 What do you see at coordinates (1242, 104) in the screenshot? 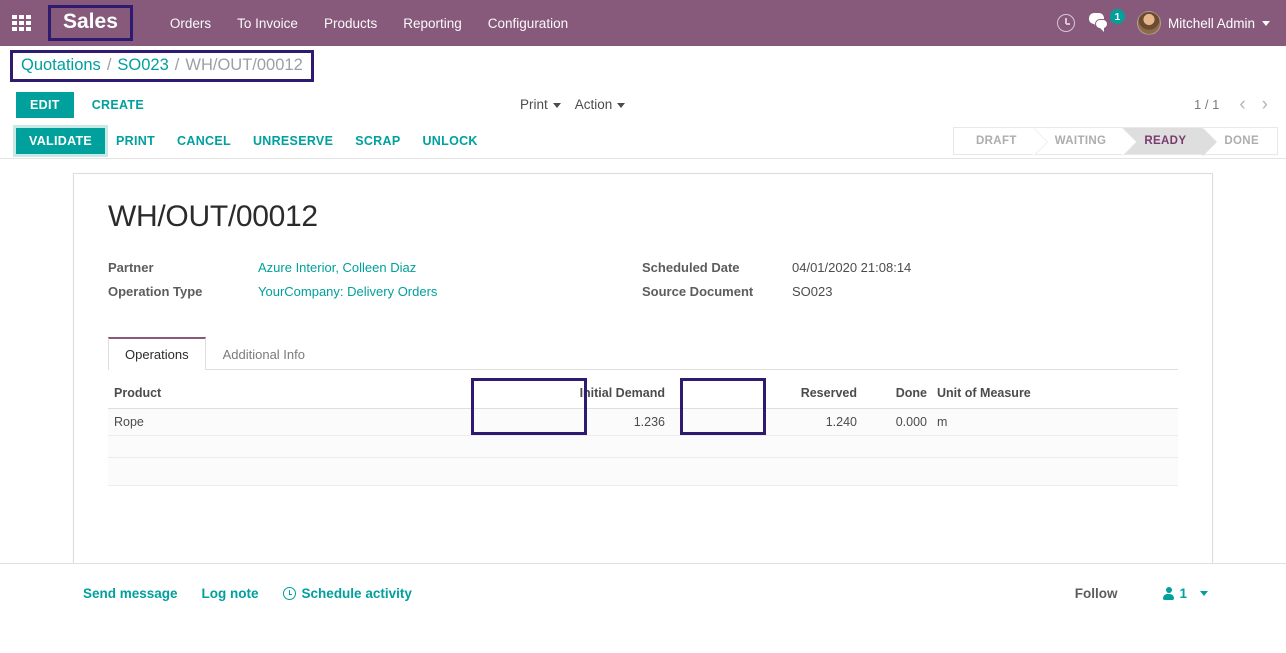
I see `chevron-left-icon: ‹` at bounding box center [1242, 104].